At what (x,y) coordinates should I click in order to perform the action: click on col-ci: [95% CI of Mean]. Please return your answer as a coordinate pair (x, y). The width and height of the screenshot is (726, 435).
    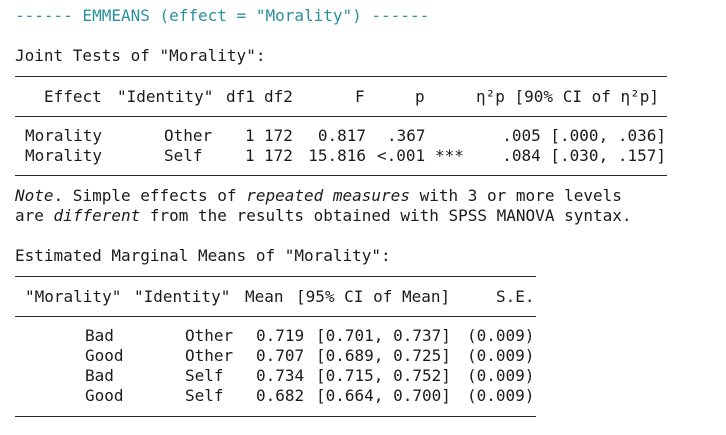
    Looking at the image, I should click on (373, 296).